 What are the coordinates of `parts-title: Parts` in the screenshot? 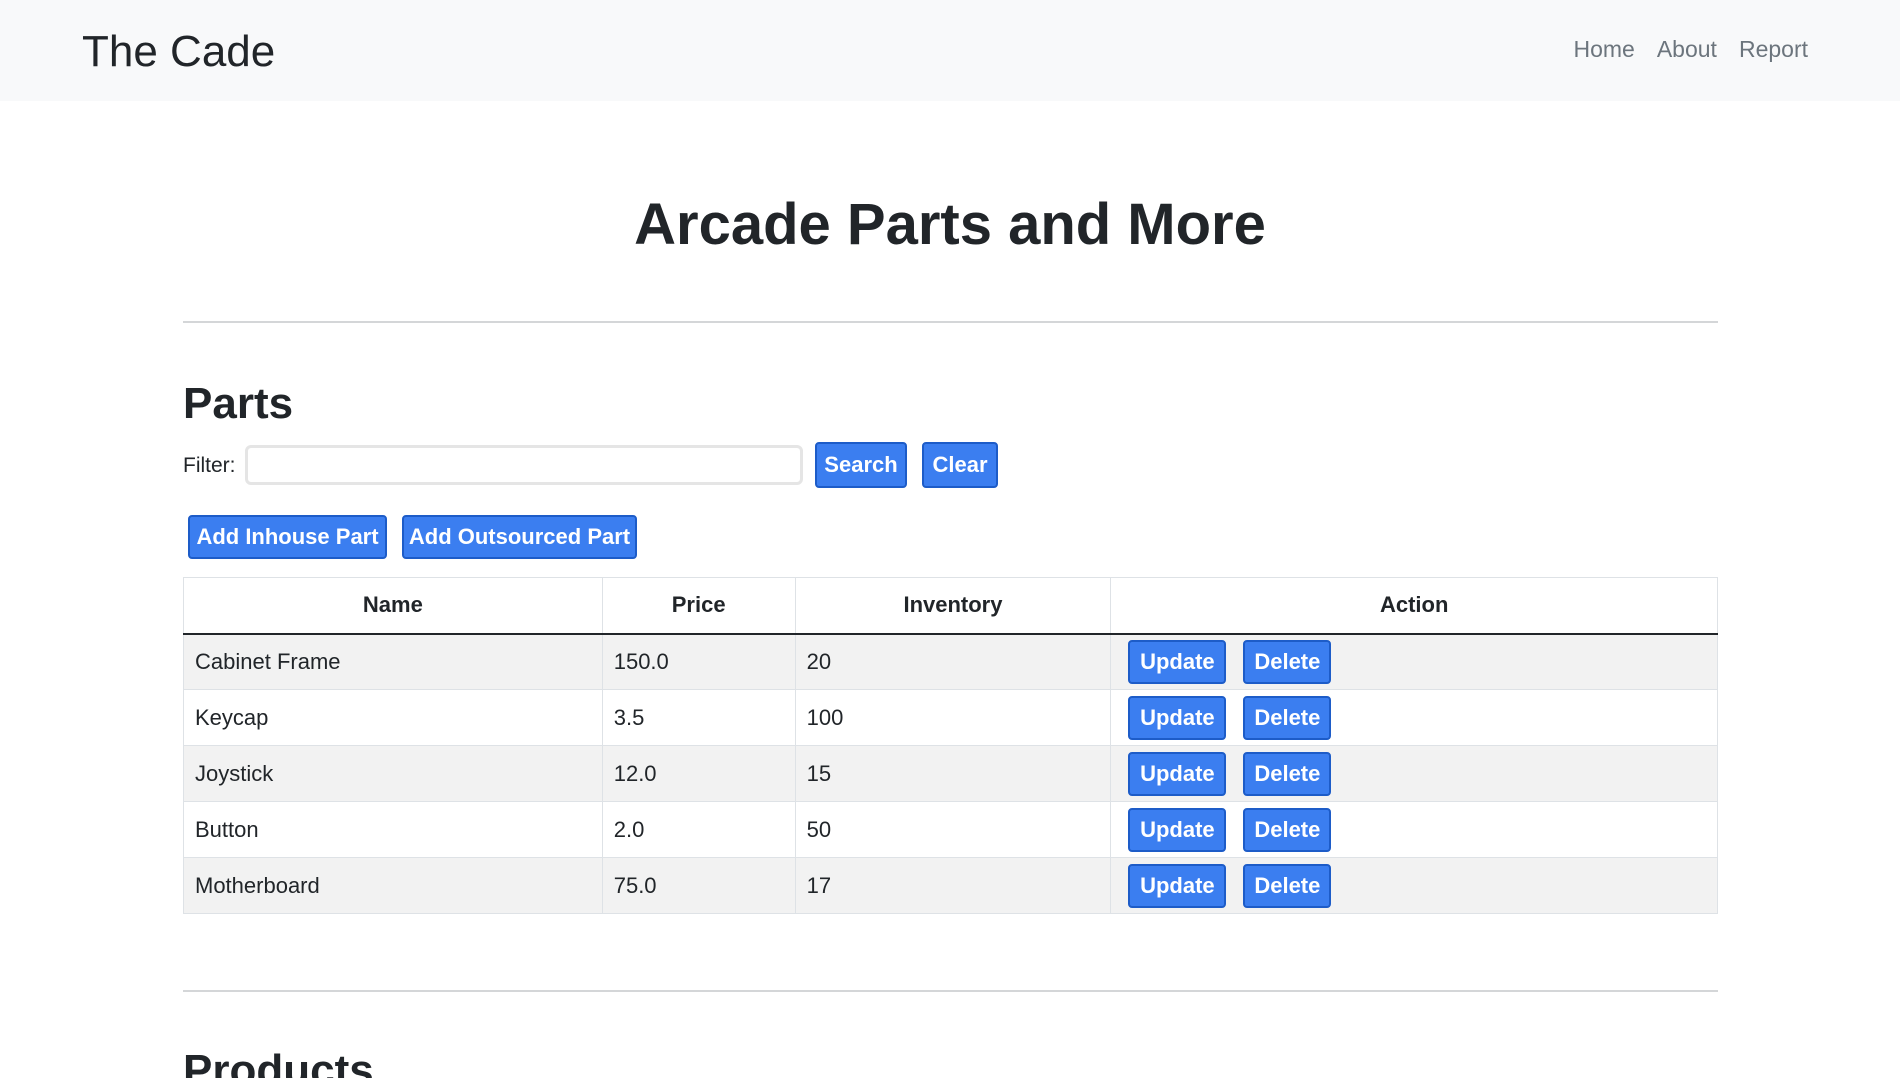 It's located at (238, 403).